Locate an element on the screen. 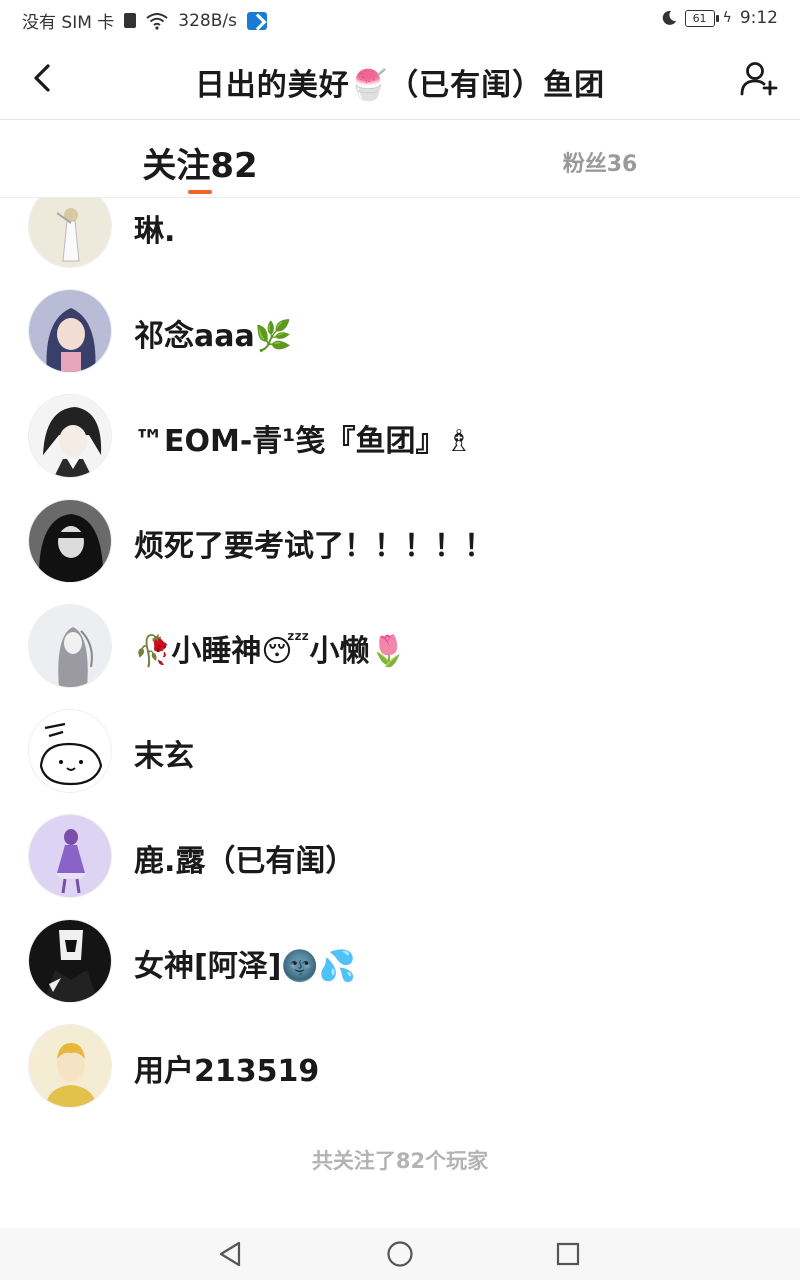  list-item: 用户213519 is located at coordinates (400, 1065).